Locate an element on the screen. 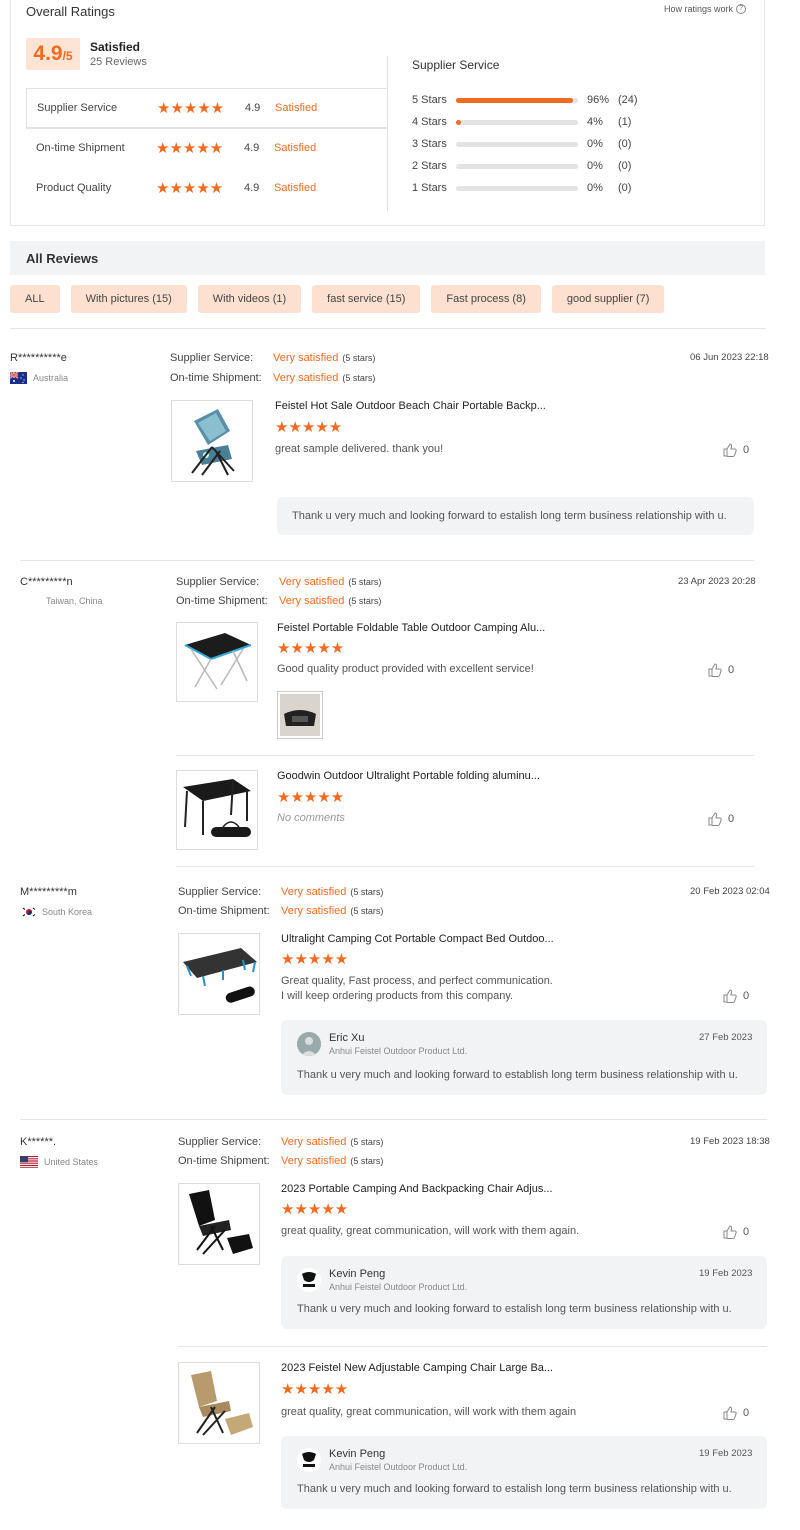  score-out-of: /5 is located at coordinates (67, 56).